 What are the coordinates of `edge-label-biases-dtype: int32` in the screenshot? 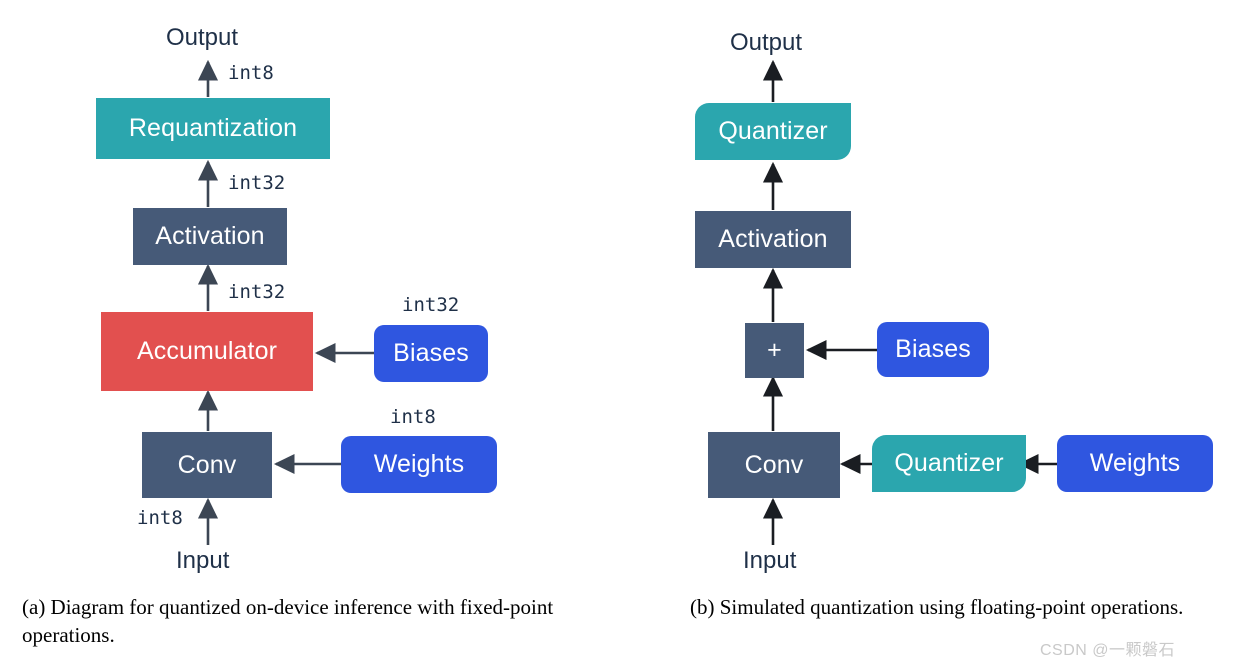 It's located at (431, 305).